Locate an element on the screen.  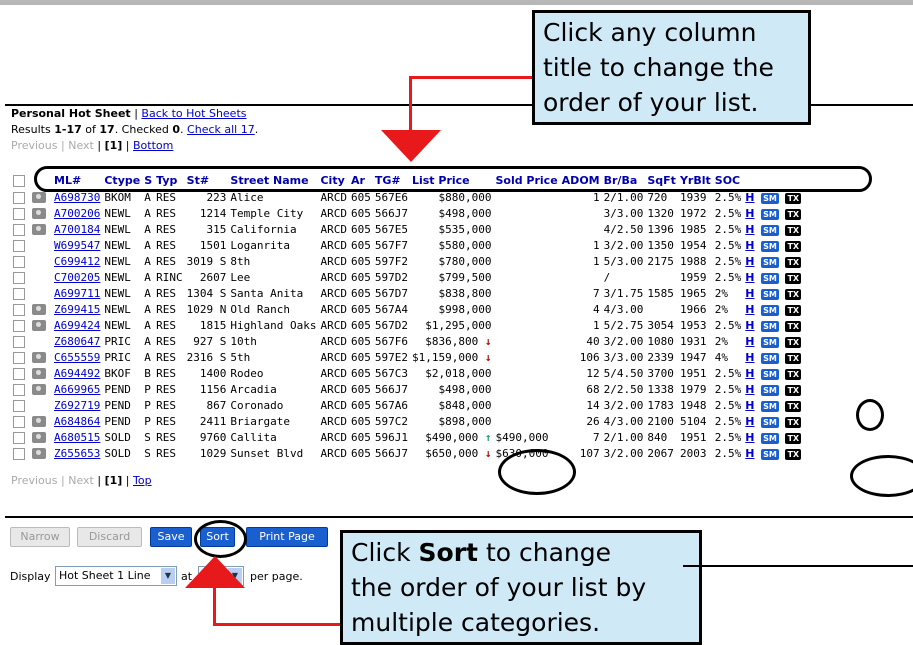
listing-link: W699547 is located at coordinates (77, 245).